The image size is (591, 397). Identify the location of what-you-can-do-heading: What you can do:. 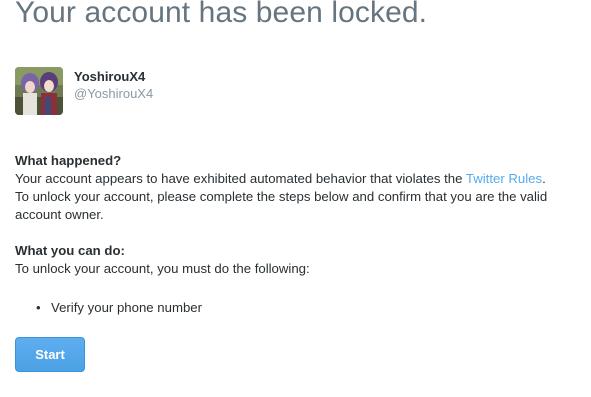
(70, 250).